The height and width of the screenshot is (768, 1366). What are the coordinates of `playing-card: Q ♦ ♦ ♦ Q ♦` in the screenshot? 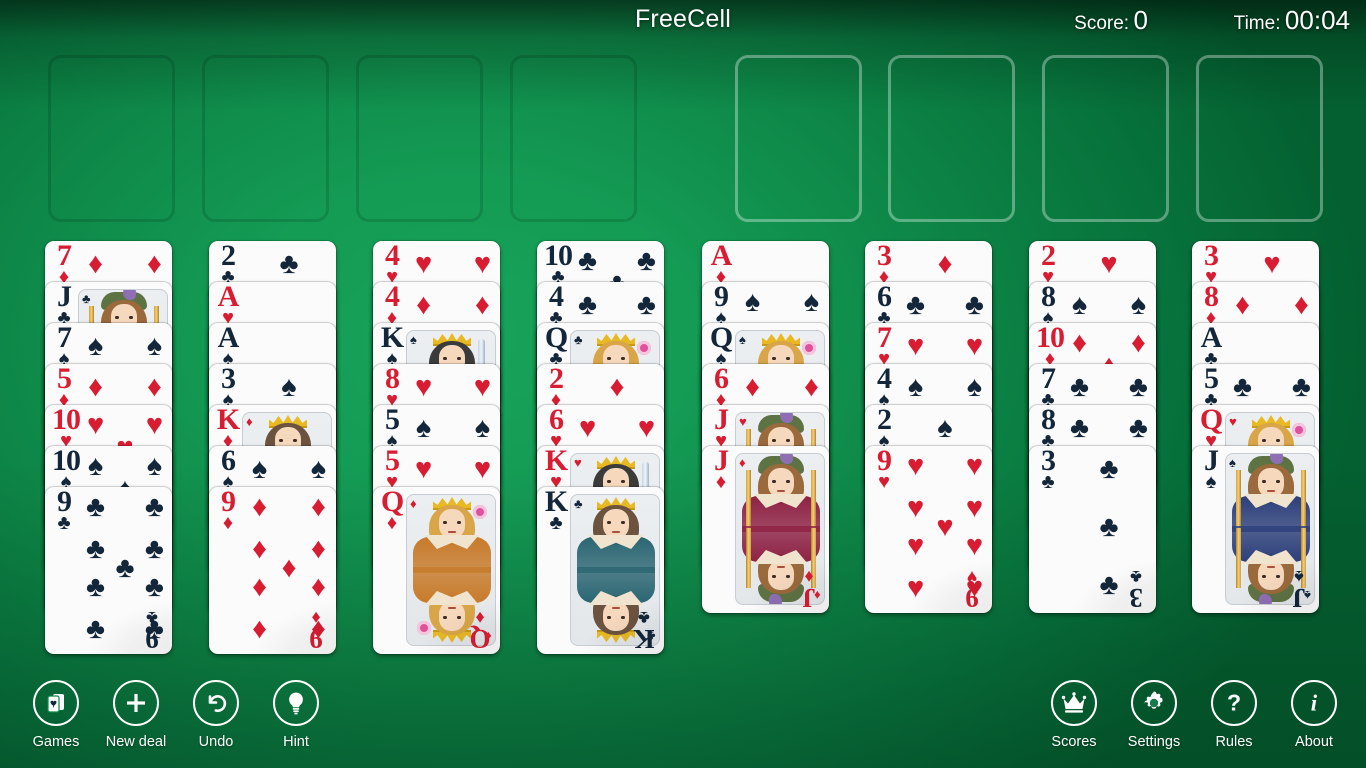 It's located at (436, 570).